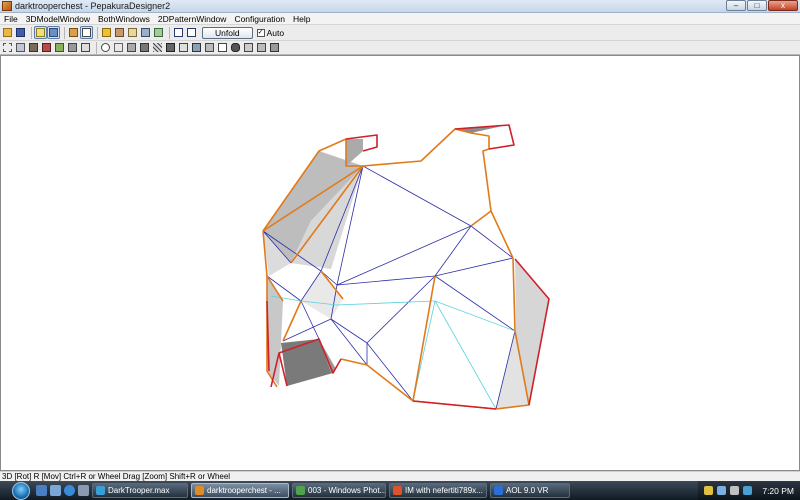 The height and width of the screenshot is (500, 800). I want to click on tray-volume-icon, so click(735, 490).